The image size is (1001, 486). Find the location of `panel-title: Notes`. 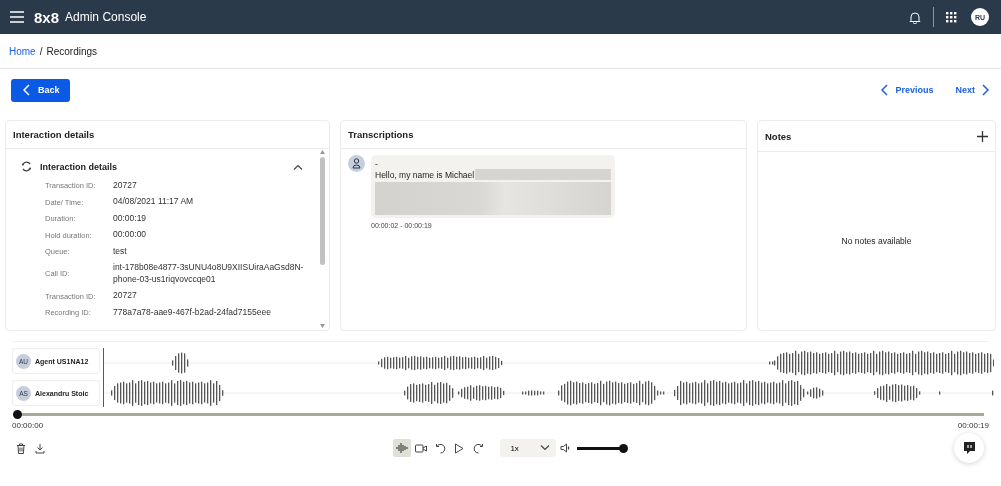

panel-title: Notes is located at coordinates (779, 136).